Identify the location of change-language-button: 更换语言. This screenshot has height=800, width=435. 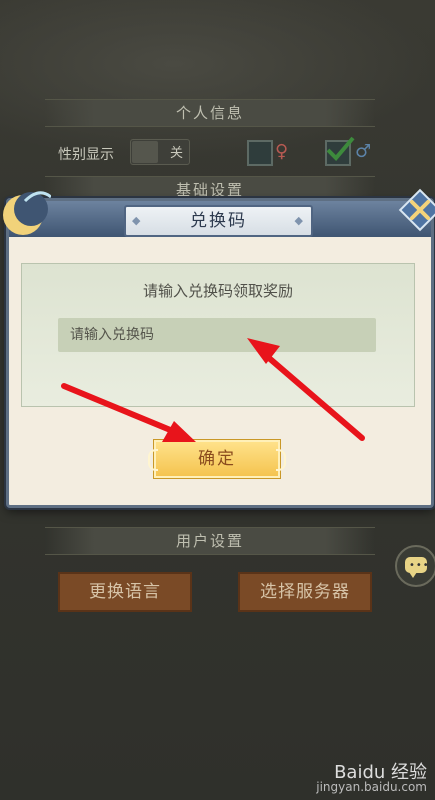
(125, 592).